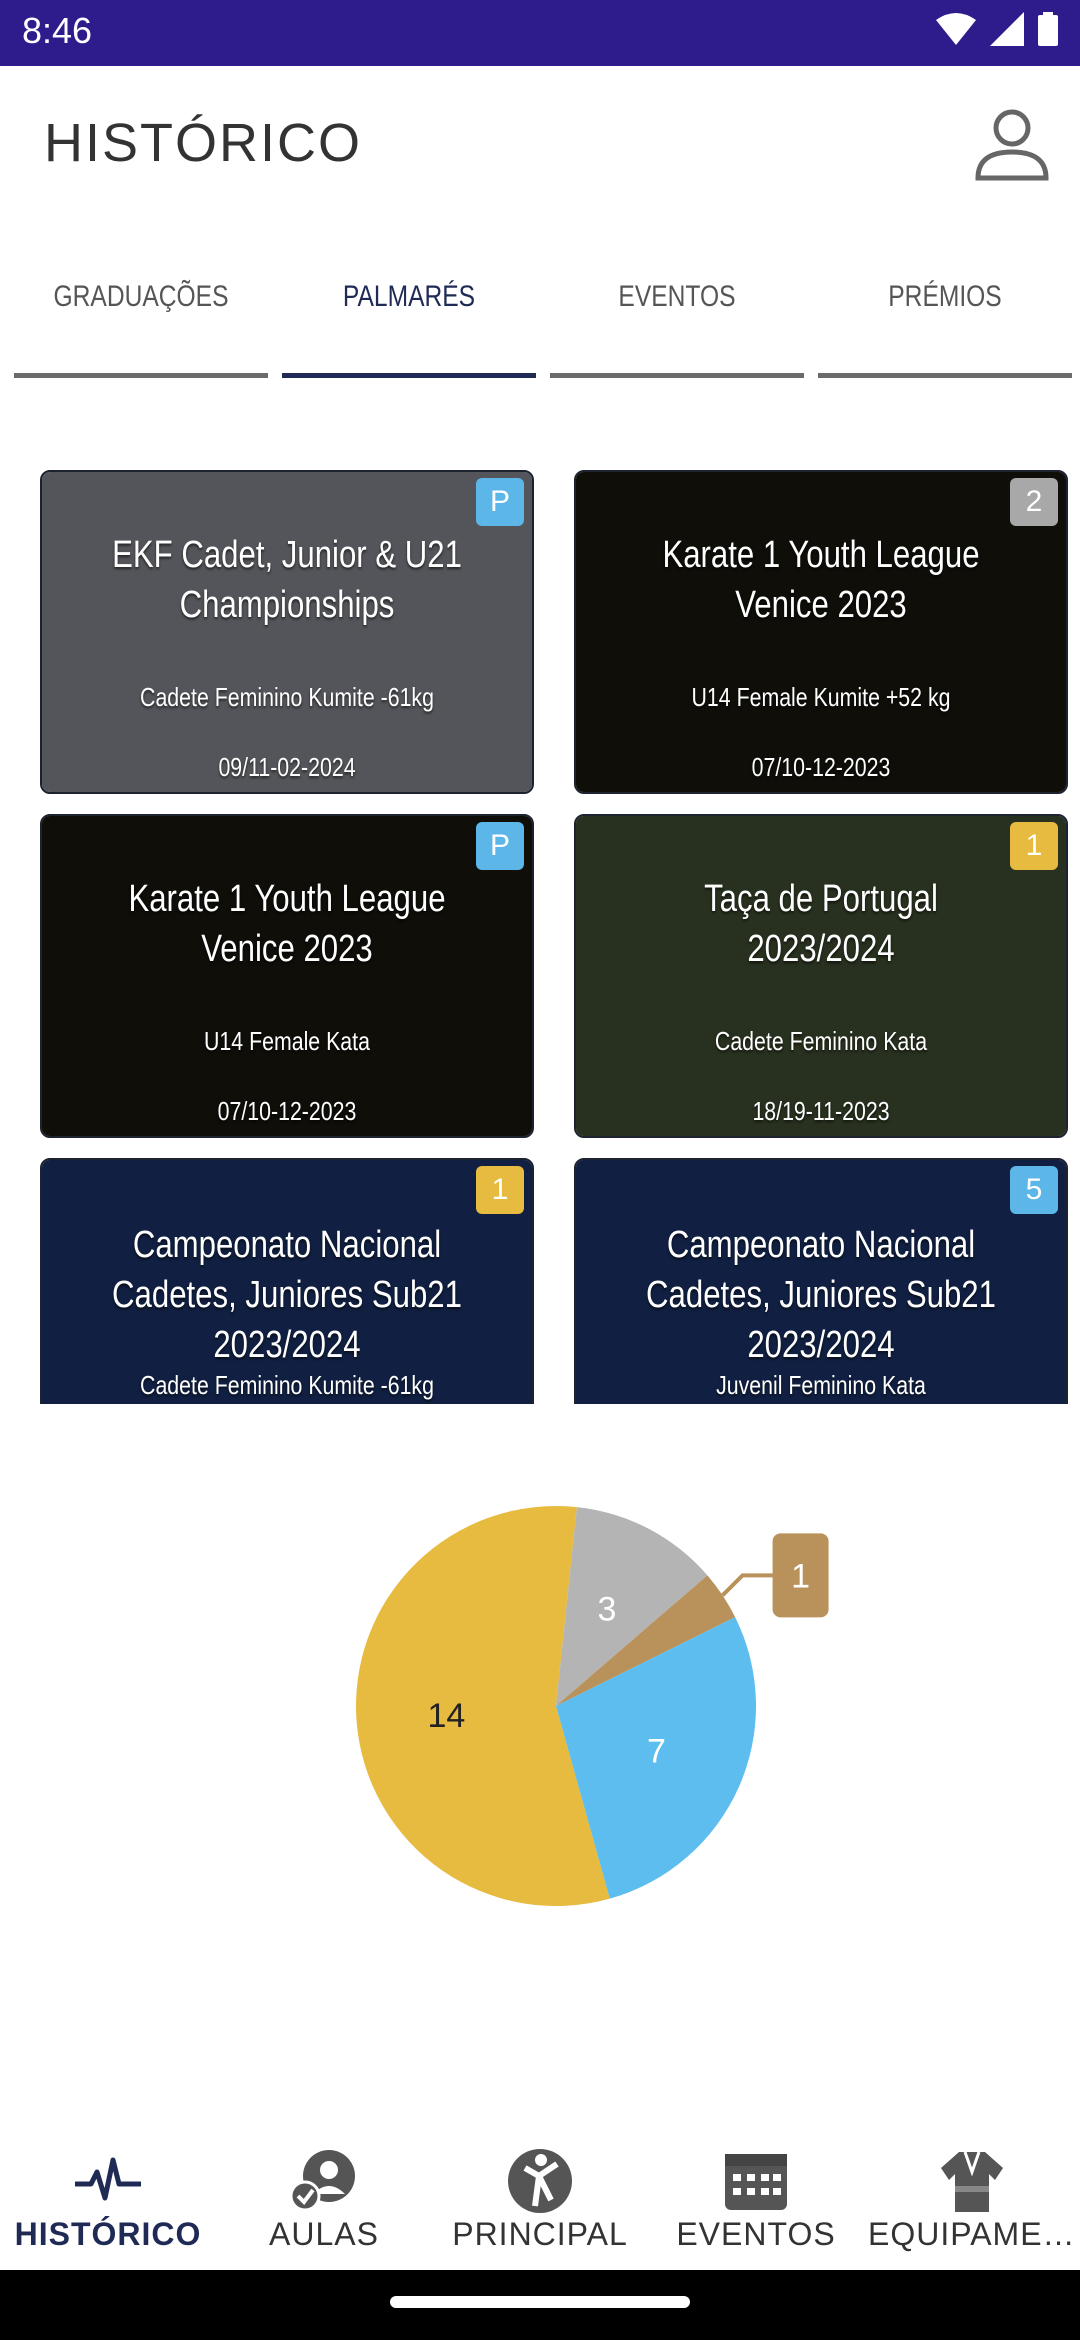 The image size is (1080, 2340). Describe the element at coordinates (540, 33) in the screenshot. I see `status-bar: 8:46` at that location.